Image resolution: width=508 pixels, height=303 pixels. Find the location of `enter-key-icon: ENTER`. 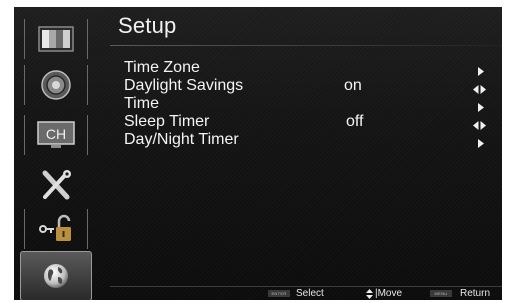

enter-key-icon: ENTER is located at coordinates (279, 293).